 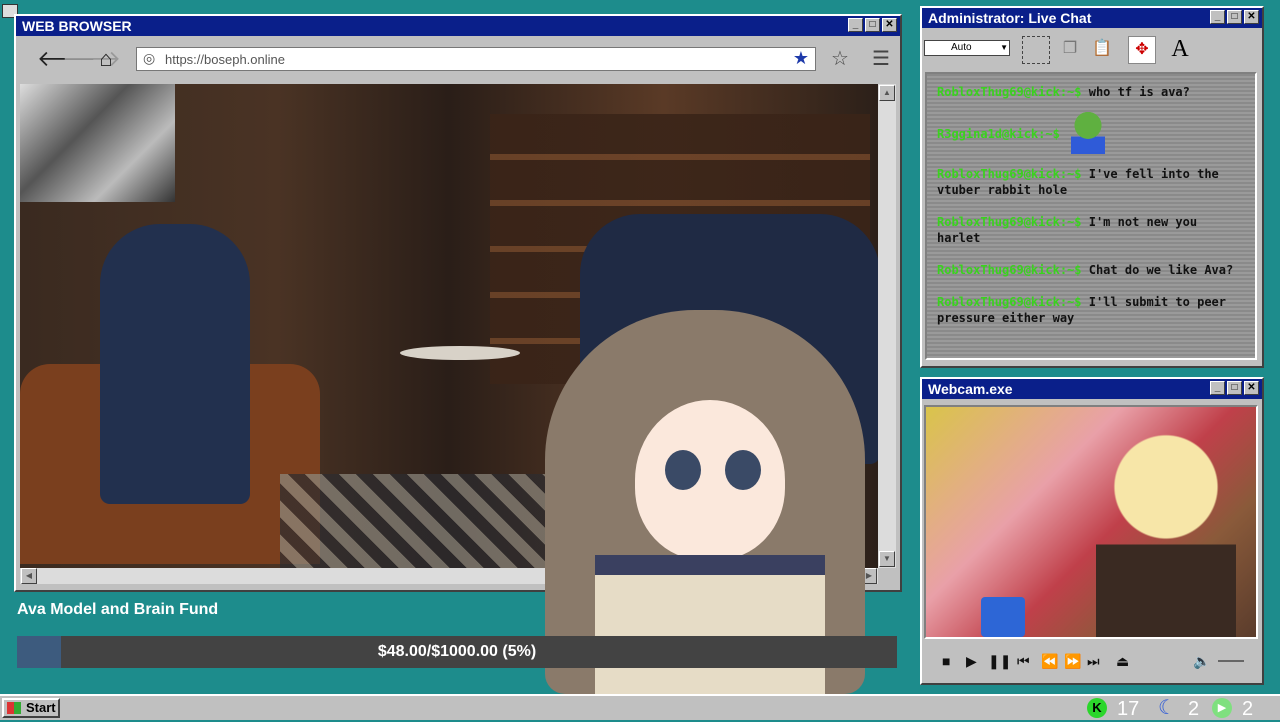 What do you see at coordinates (640, 707) in the screenshot?
I see `taskbar: Start K 17 ☾ 2 ▶ 2` at bounding box center [640, 707].